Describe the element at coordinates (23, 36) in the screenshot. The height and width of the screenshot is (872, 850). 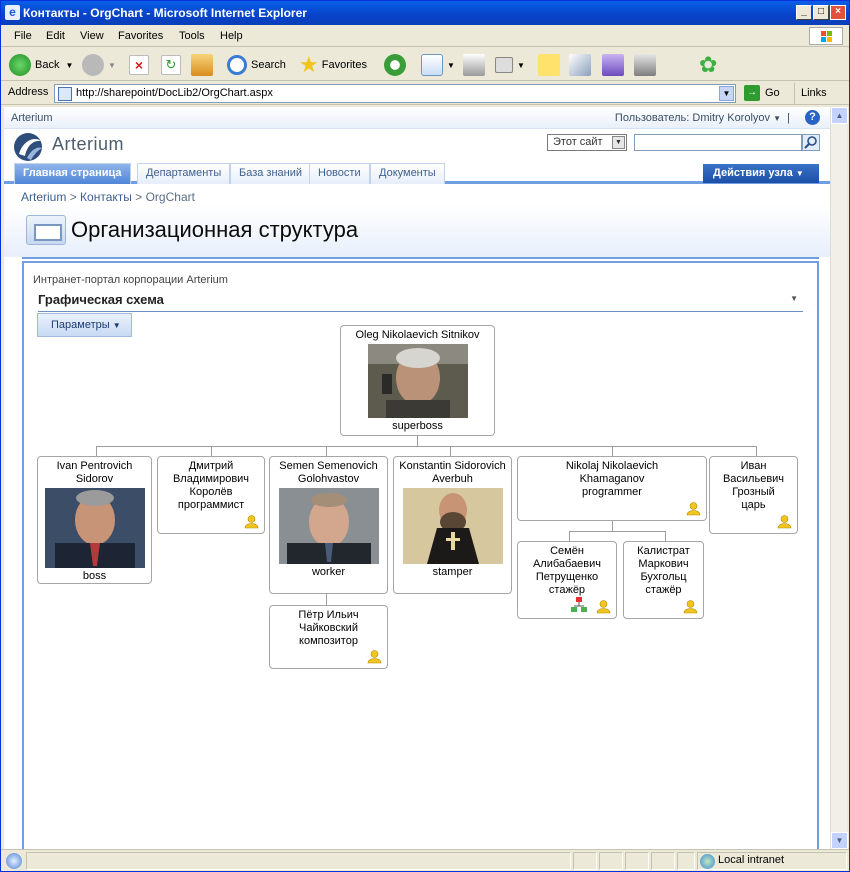
I see `menu-file: File` at that location.